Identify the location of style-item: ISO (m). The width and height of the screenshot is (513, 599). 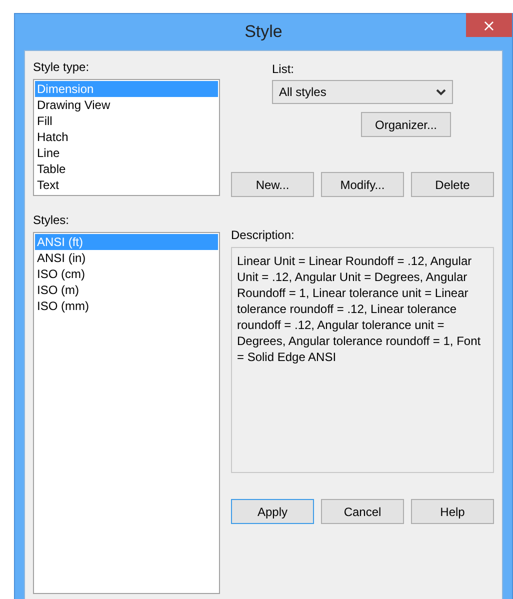
(126, 290).